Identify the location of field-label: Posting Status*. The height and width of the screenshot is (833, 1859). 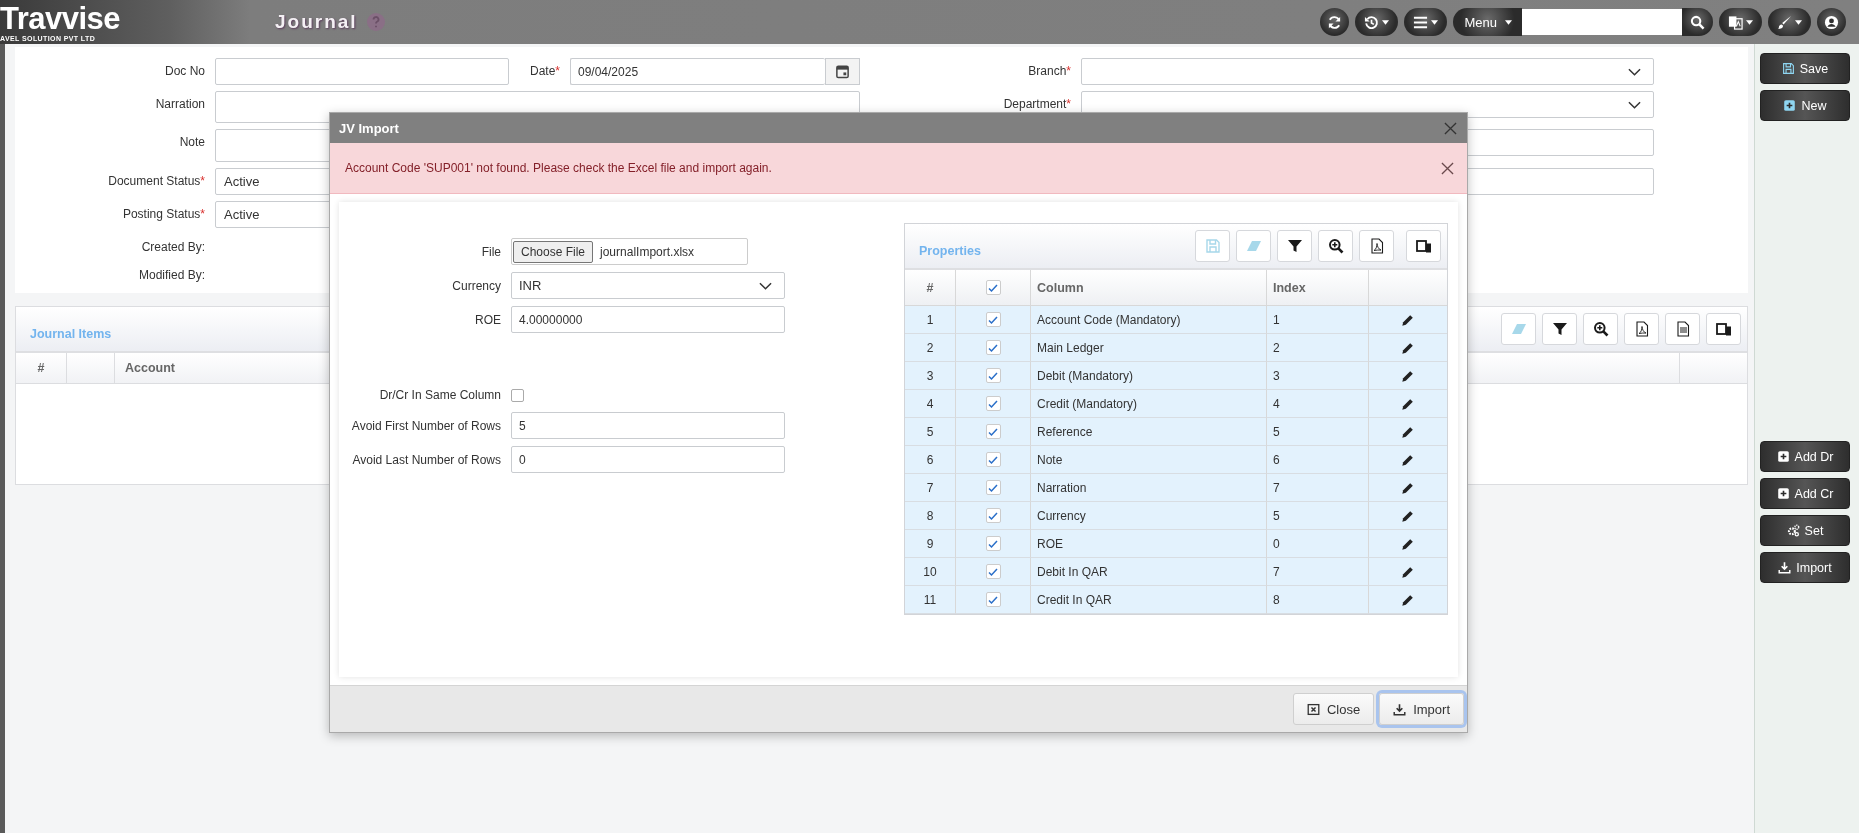
(163, 214).